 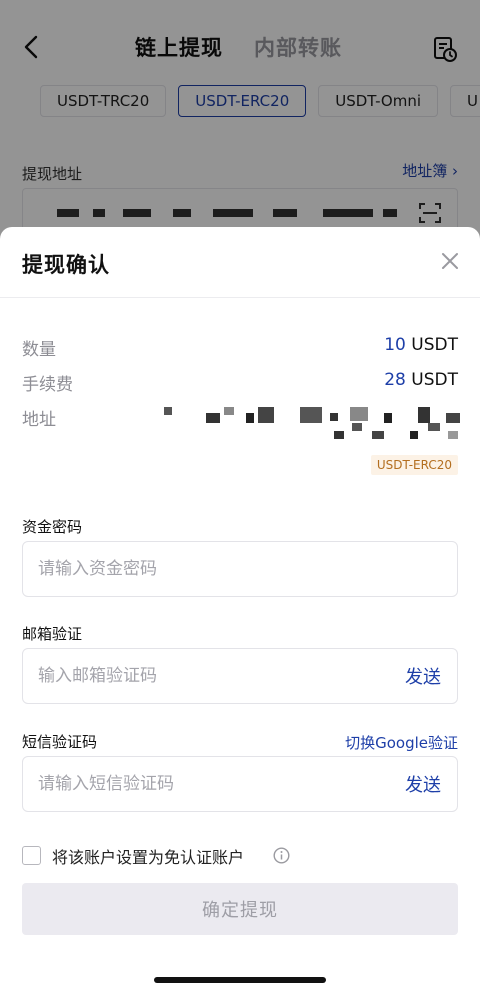 I want to click on quantity-unit: USDT, so click(x=431, y=345).